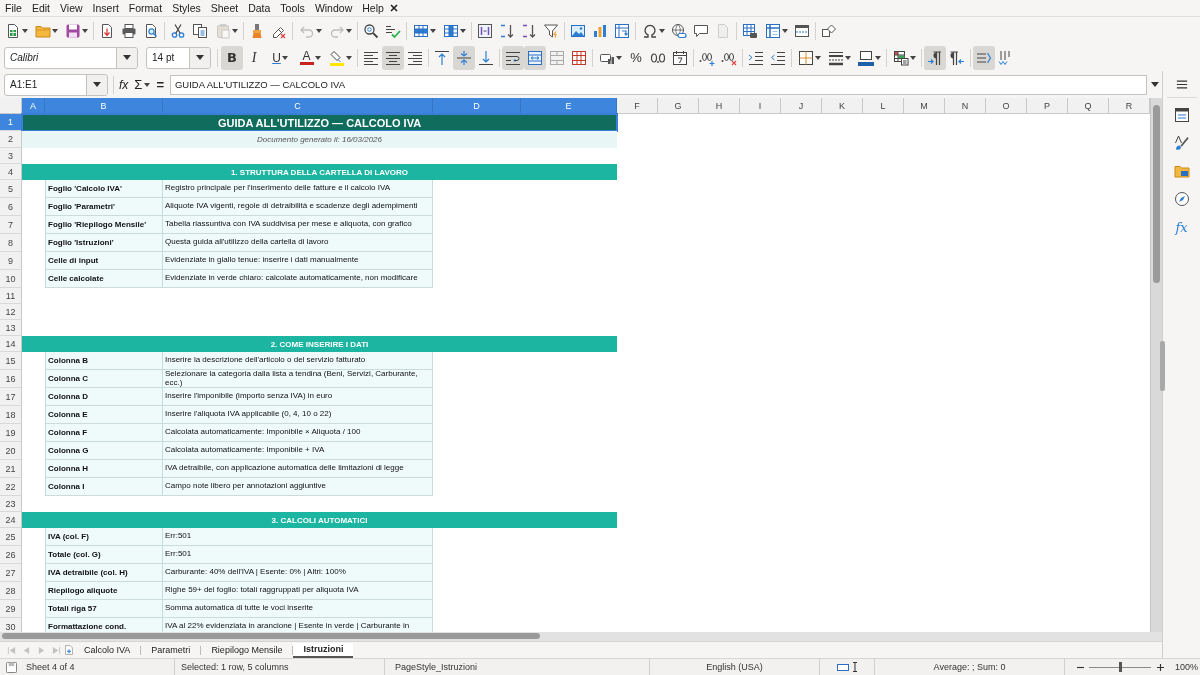 The width and height of the screenshot is (1200, 675). What do you see at coordinates (649, 30) in the screenshot?
I see `omega-icon` at bounding box center [649, 30].